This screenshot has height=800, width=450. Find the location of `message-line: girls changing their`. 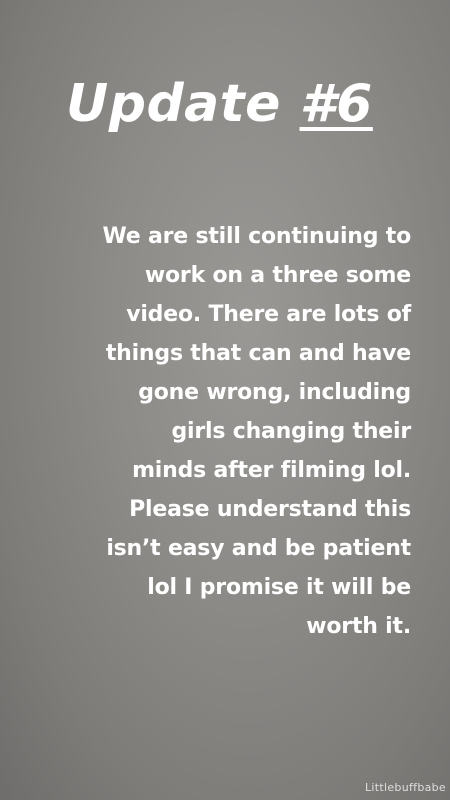

message-line: girls changing their is located at coordinates (291, 431).